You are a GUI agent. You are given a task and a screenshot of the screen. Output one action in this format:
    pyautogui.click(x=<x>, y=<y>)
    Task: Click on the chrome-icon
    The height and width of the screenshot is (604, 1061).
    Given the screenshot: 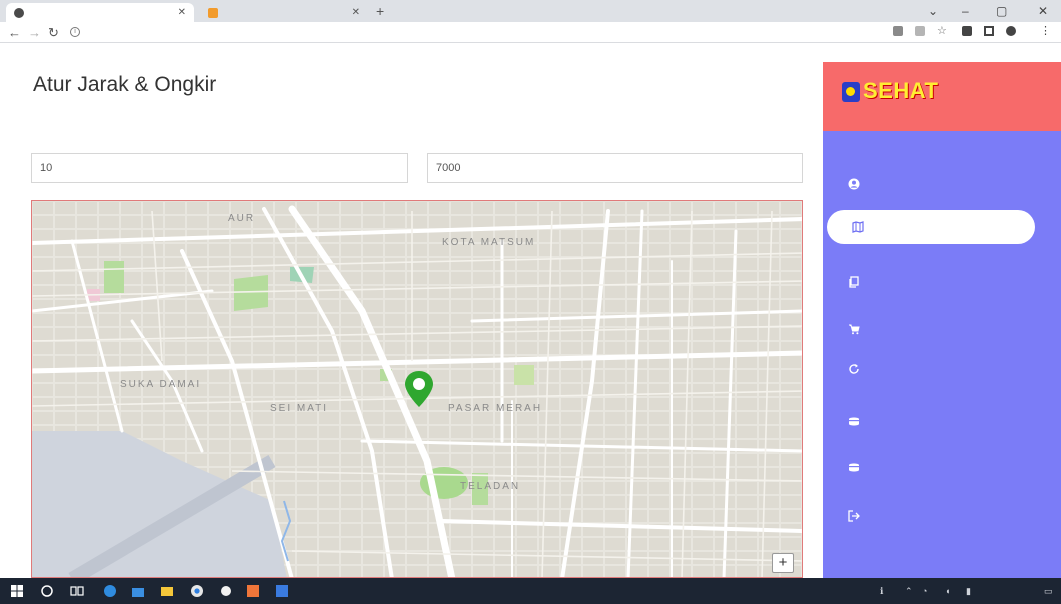 What is the action you would take?
    pyautogui.click(x=197, y=591)
    